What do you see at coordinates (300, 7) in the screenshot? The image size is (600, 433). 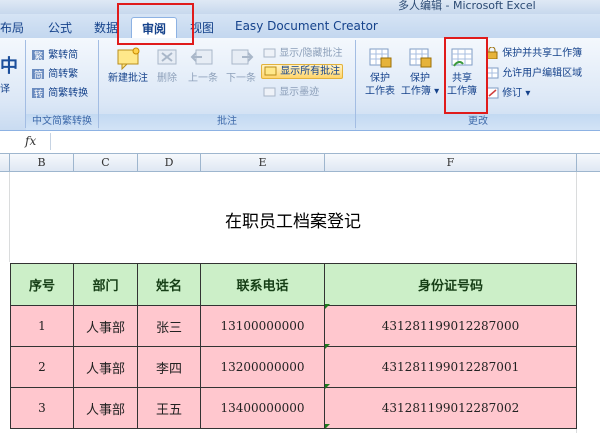 I see `title-bar: 多人编辑 - Microsoft Excel` at bounding box center [300, 7].